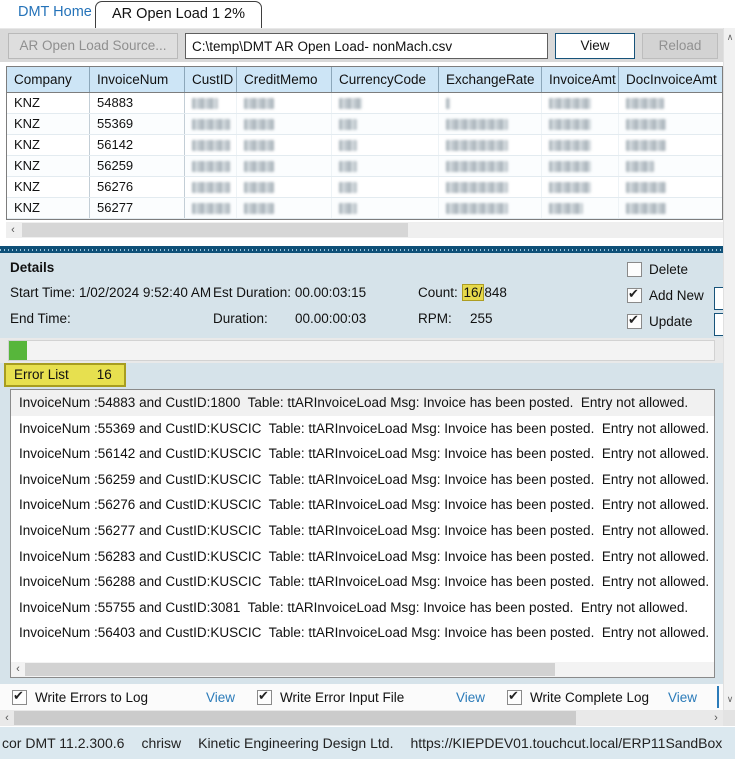 The height and width of the screenshot is (759, 735). What do you see at coordinates (602, 696) in the screenshot?
I see `log-option: ✔ Write Complete Log View` at bounding box center [602, 696].